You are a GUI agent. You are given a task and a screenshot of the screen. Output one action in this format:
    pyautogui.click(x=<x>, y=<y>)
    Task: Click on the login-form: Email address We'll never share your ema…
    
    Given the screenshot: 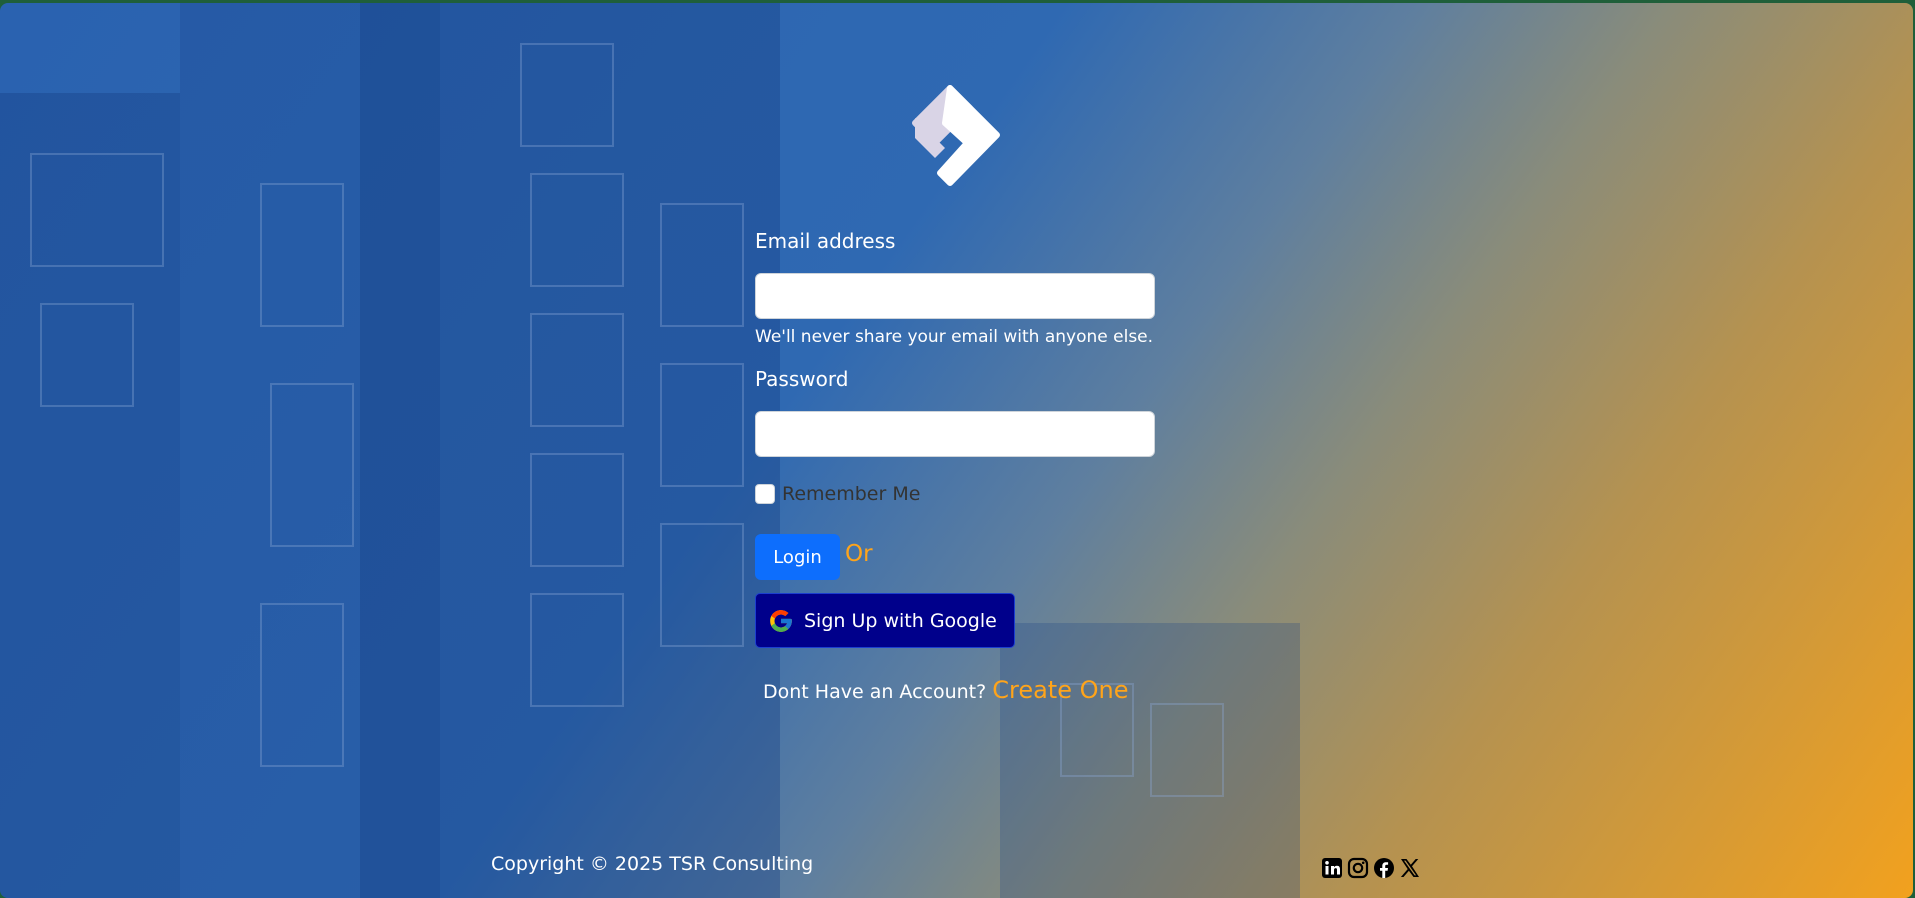 What is the action you would take?
    pyautogui.click(x=955, y=466)
    